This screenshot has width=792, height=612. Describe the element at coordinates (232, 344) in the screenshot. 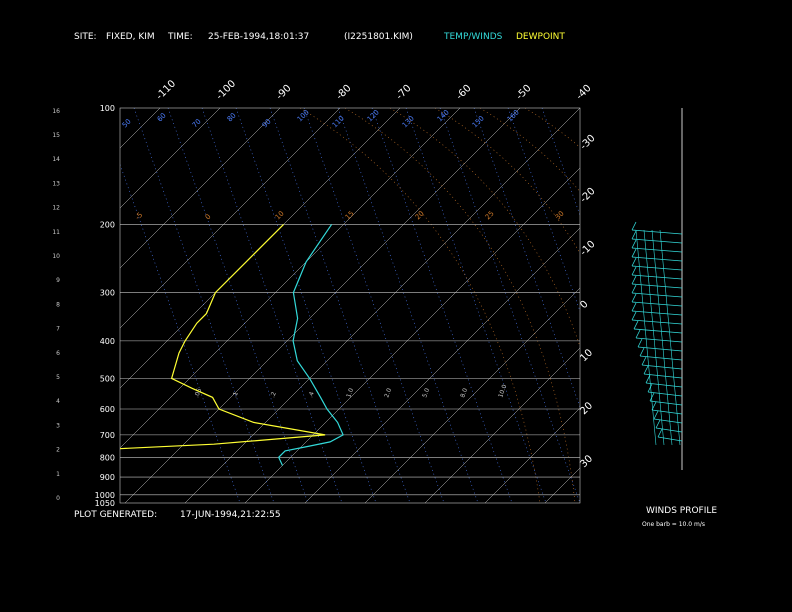

I see `series-layer` at that location.